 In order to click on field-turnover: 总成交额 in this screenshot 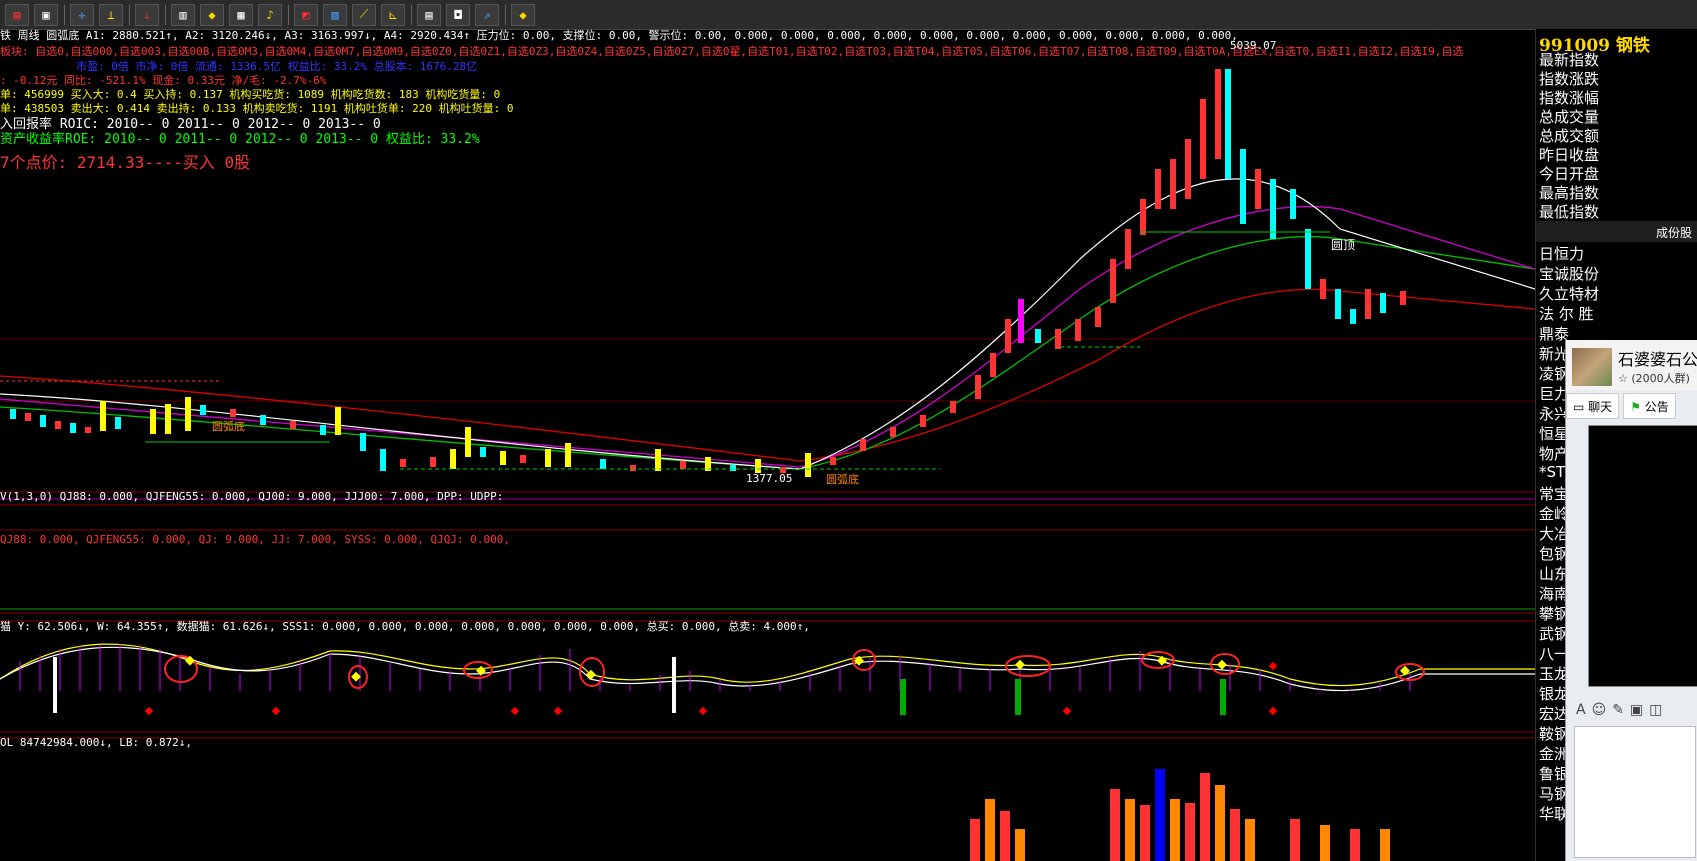, I will do `click(1569, 136)`.